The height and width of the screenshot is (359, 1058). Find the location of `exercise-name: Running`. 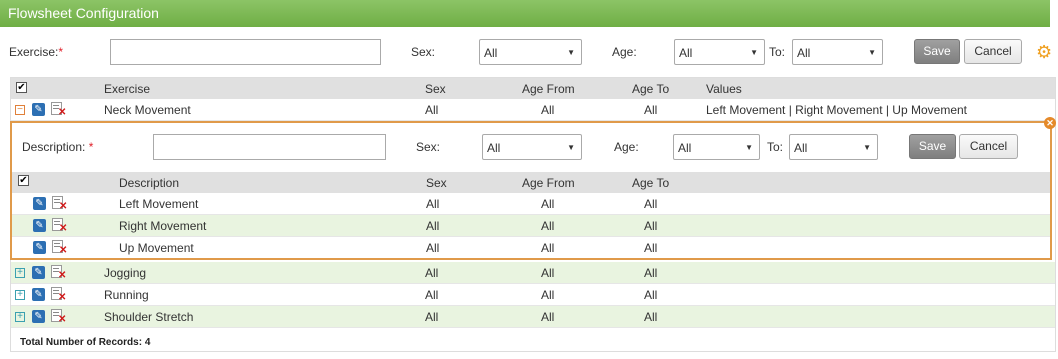

exercise-name: Running is located at coordinates (126, 295).